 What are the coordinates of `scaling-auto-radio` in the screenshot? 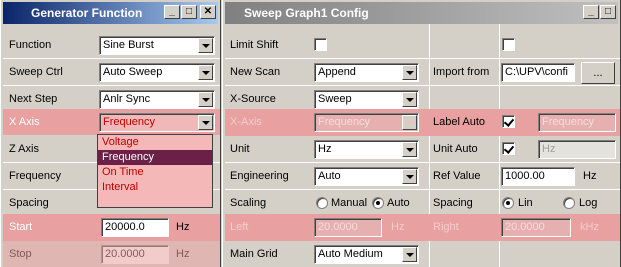 It's located at (378, 203).